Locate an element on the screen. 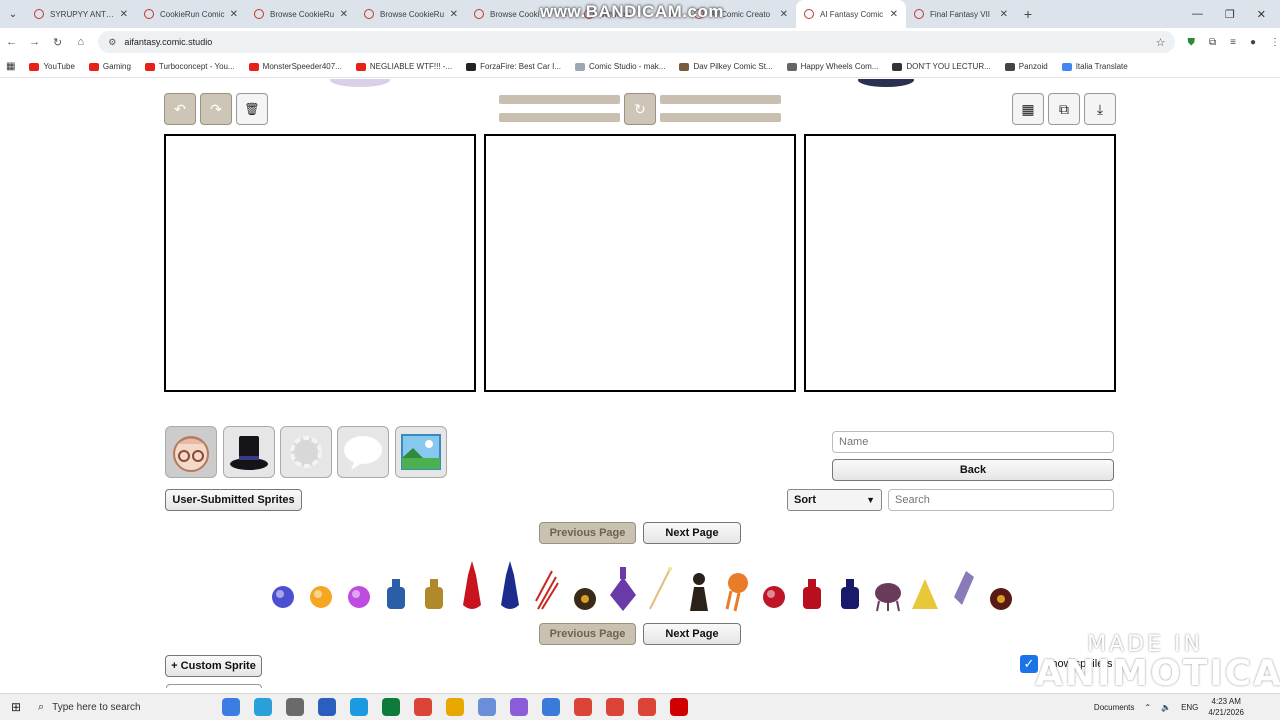  media-icon: ≡ is located at coordinates (1233, 42).